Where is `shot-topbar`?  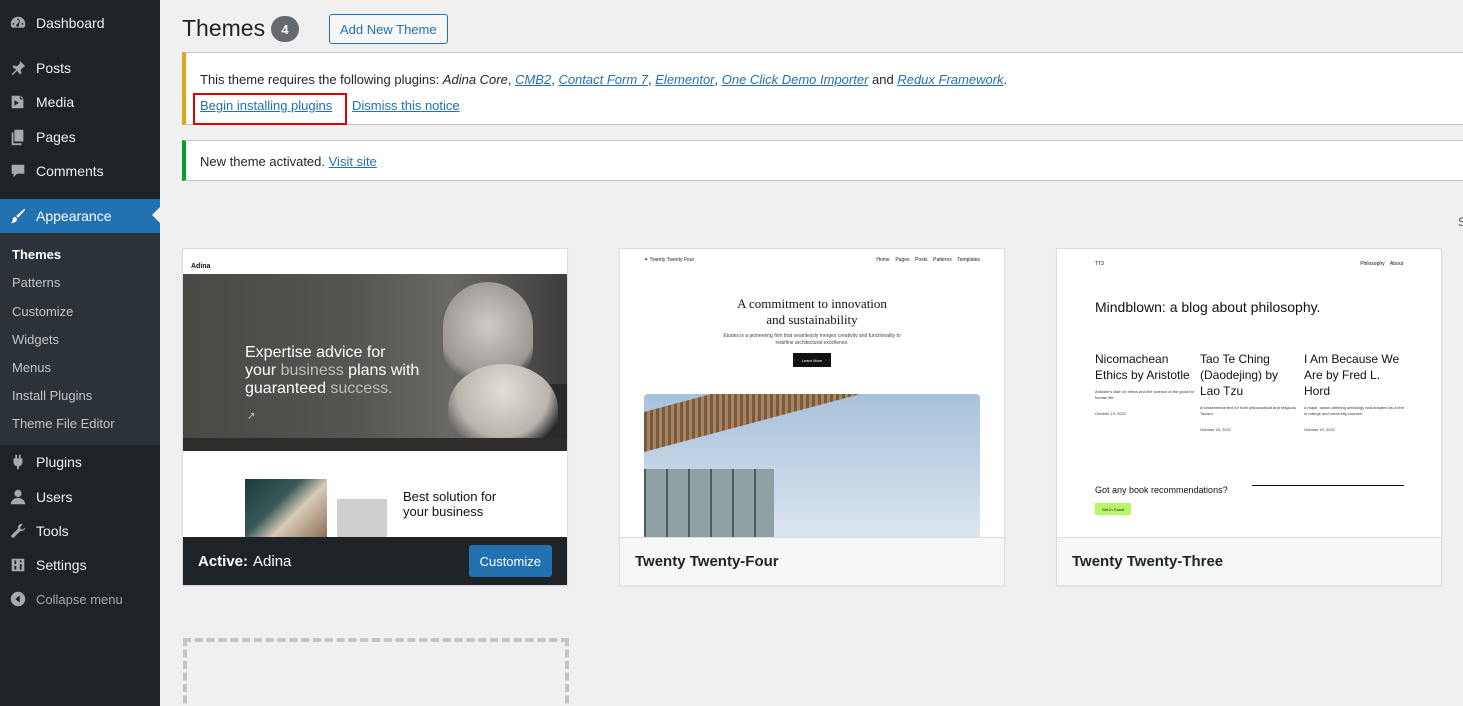
shot-topbar is located at coordinates (375, 261).